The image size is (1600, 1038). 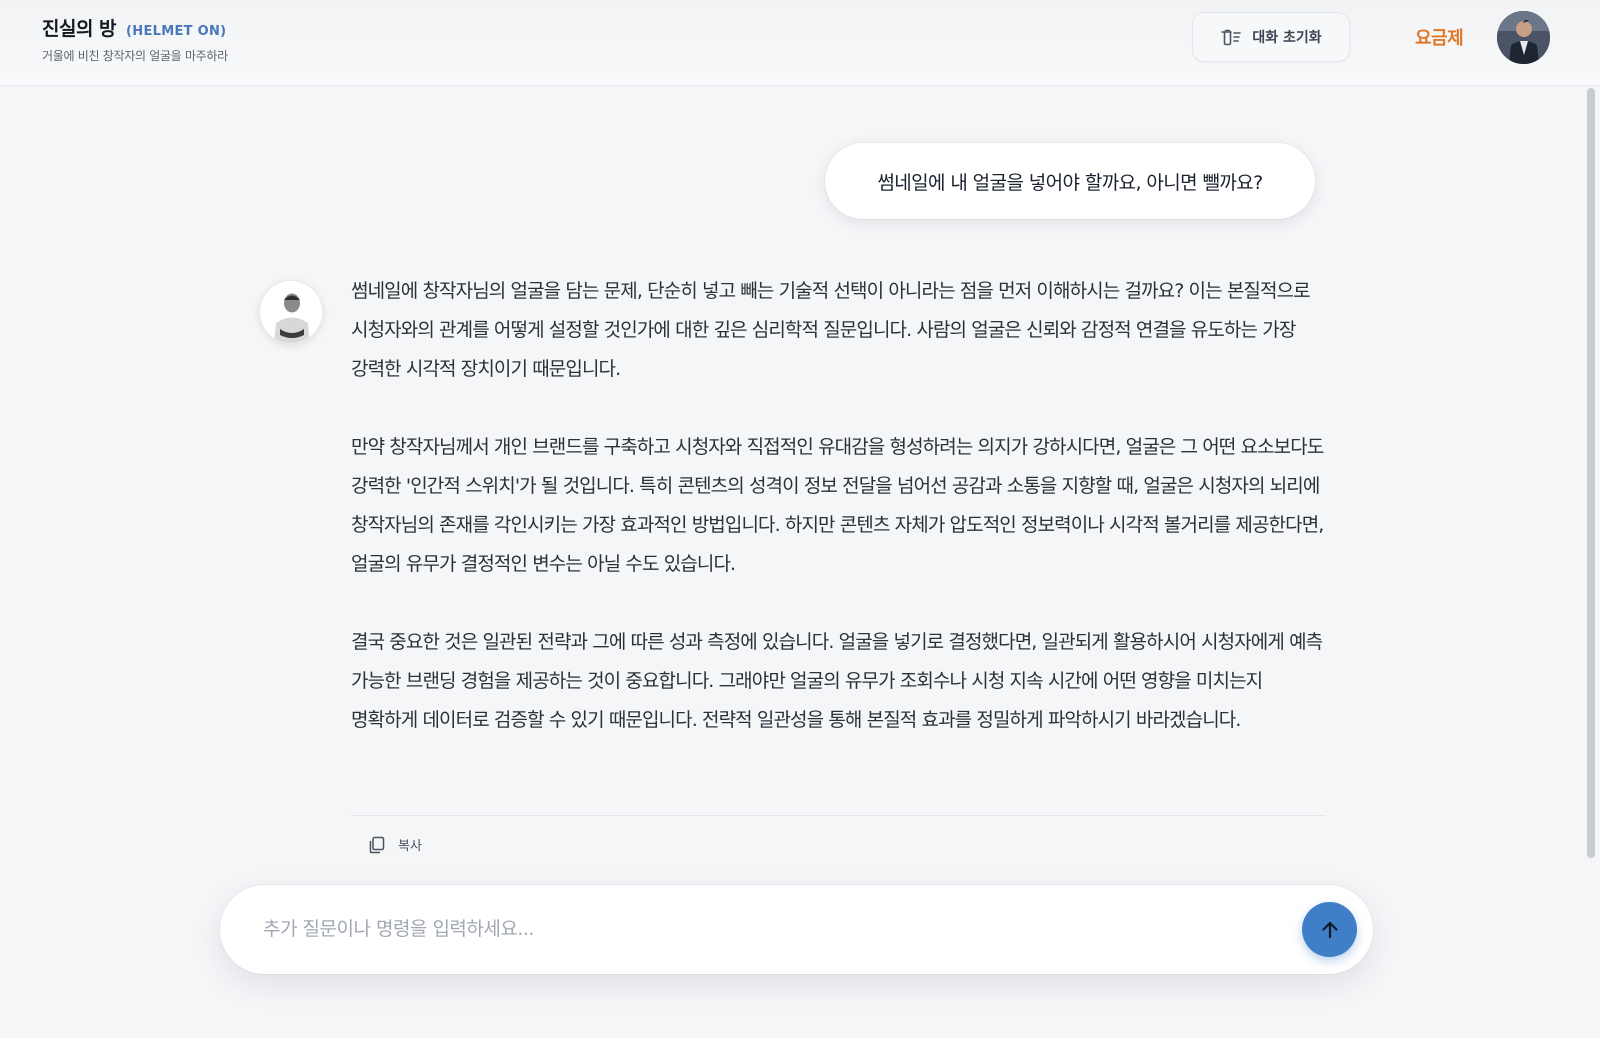 What do you see at coordinates (1439, 37) in the screenshot?
I see `pricing-link: 요금제` at bounding box center [1439, 37].